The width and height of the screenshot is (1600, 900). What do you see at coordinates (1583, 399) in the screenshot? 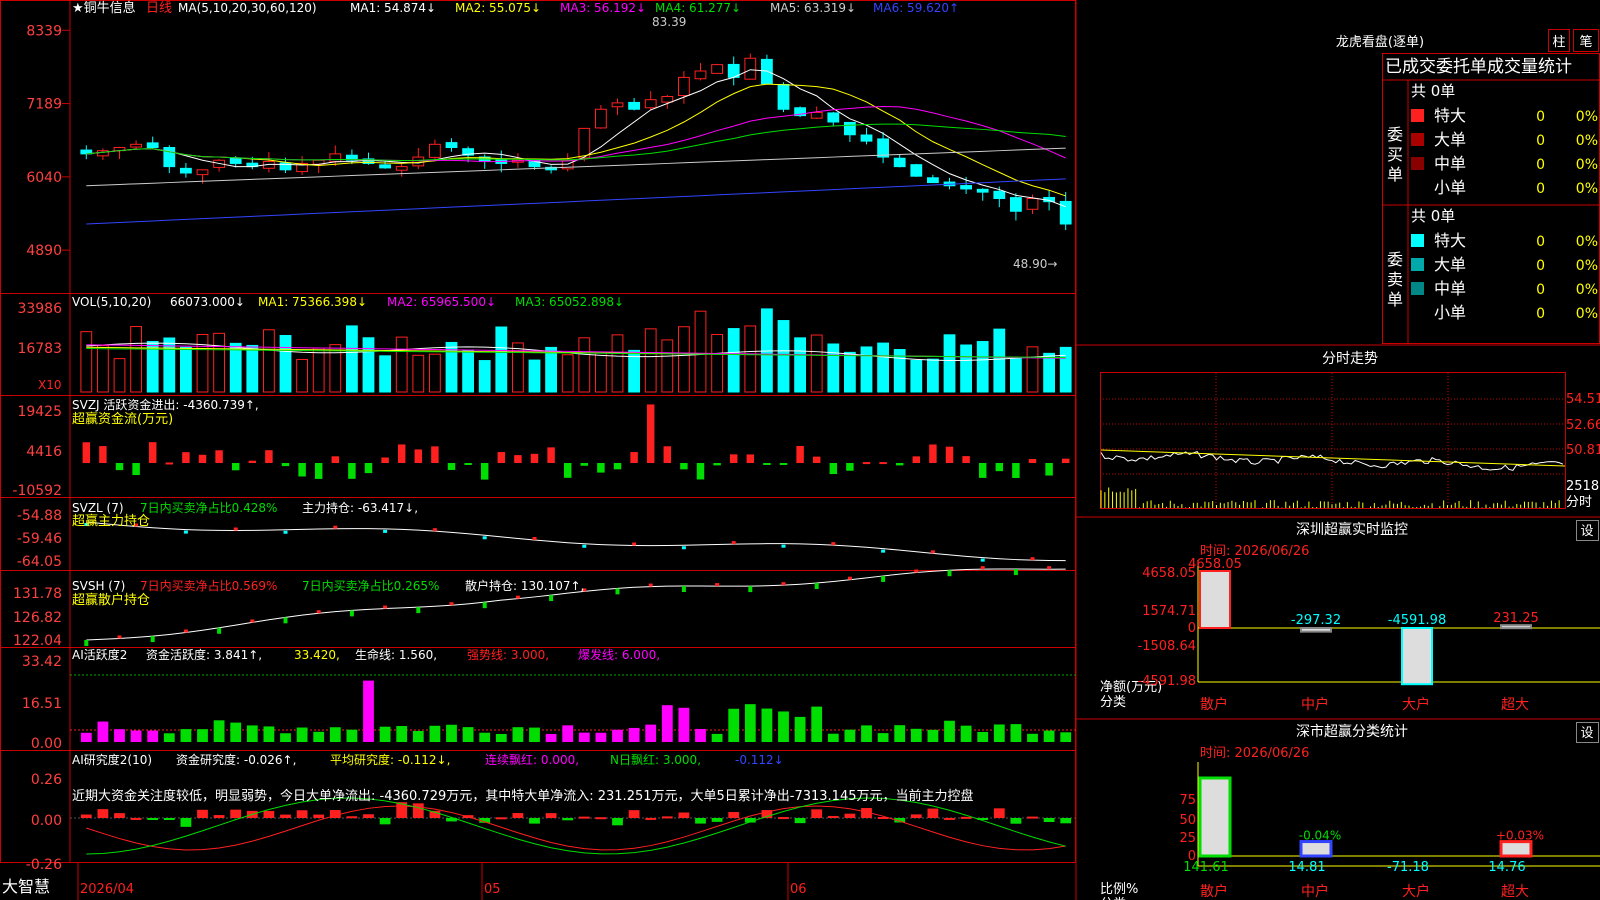
I see `intraday-ytick: 54.51` at bounding box center [1583, 399].